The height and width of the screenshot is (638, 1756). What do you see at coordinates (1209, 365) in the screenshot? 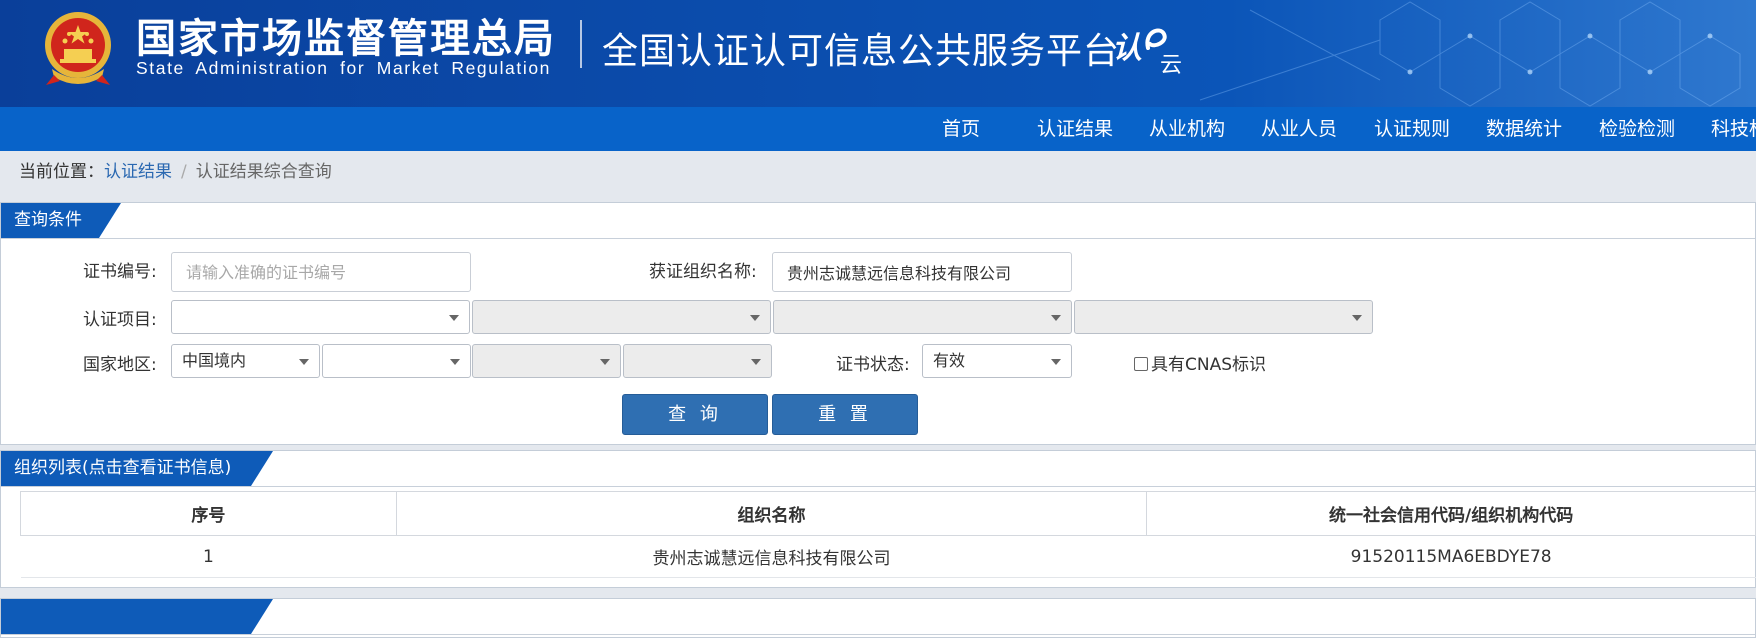
I see `cnas-checkbox-label: 具有CNAS标识` at bounding box center [1209, 365].